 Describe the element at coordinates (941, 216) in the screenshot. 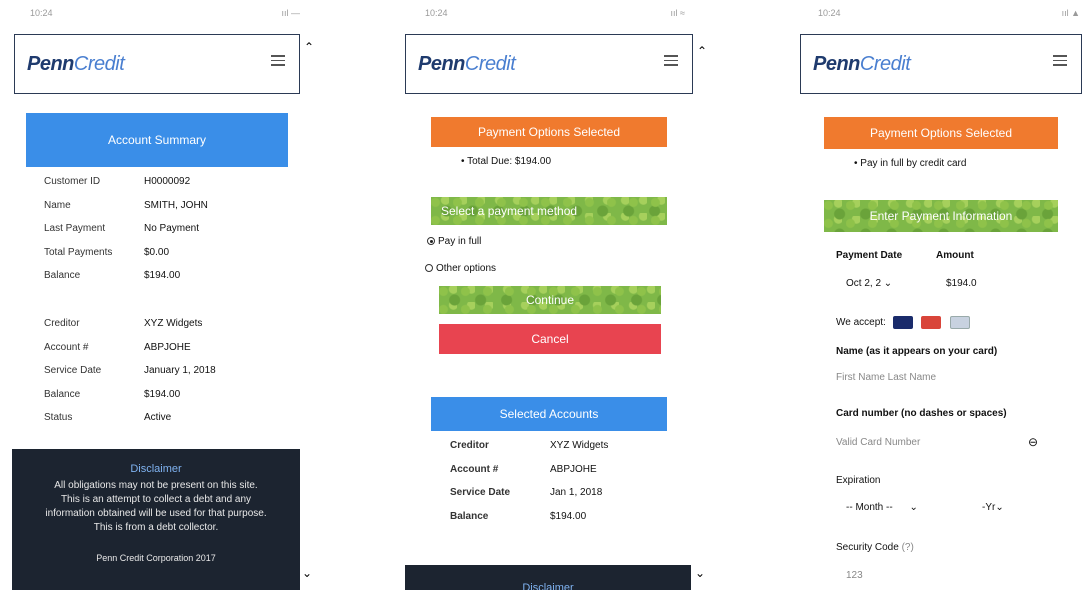

I see `enter-payment-information-button: Enter Payment Information` at that location.